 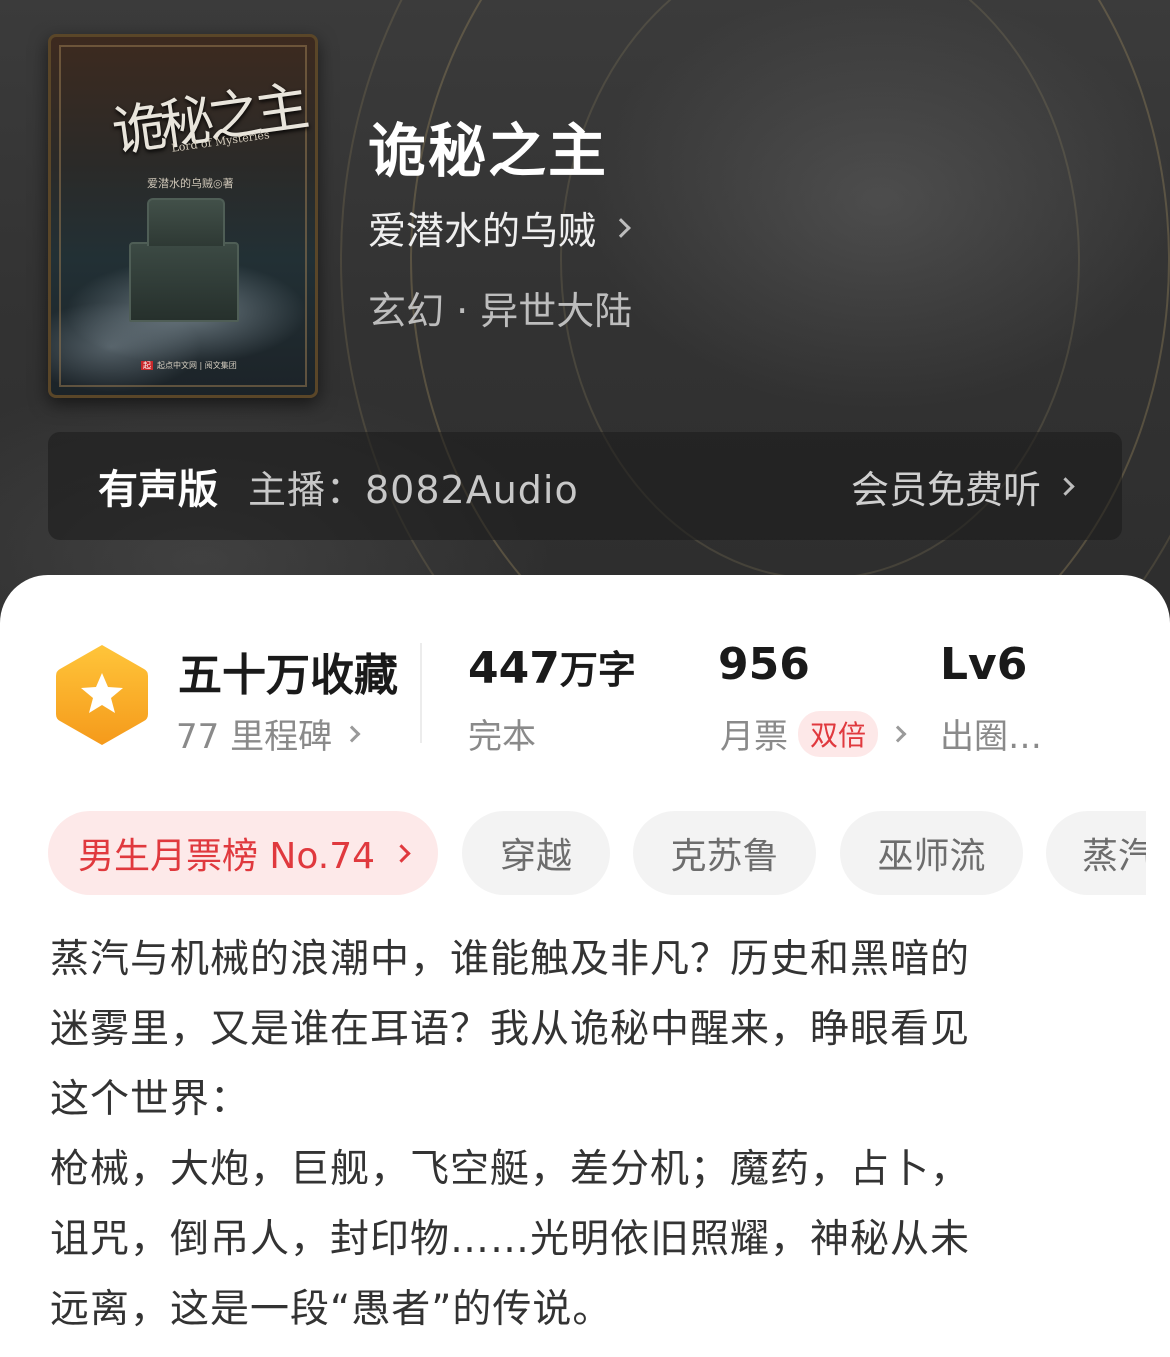 What do you see at coordinates (288, 675) in the screenshot?
I see `collections-value: 五十万收藏` at bounding box center [288, 675].